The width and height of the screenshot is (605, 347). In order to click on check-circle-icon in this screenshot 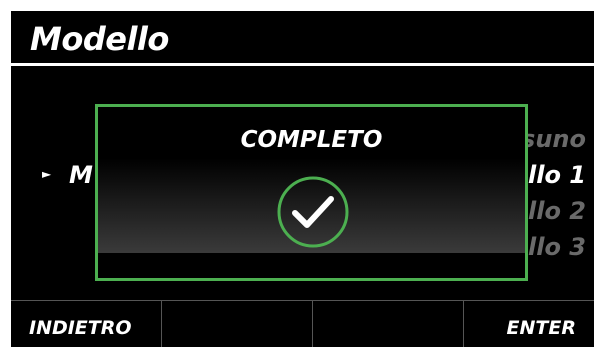, I will do `click(313, 212)`.